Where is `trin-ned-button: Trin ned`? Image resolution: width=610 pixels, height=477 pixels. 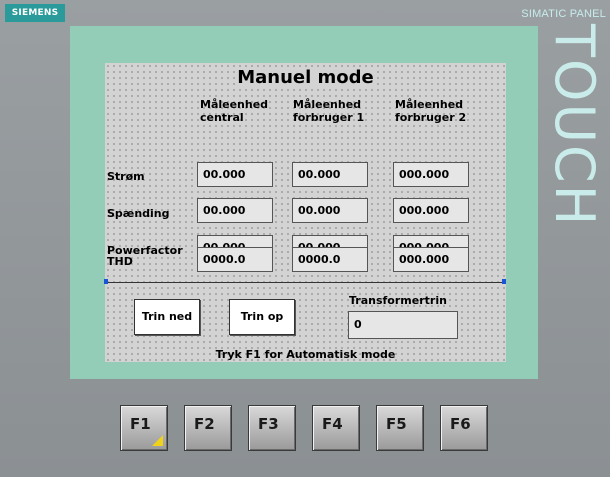 trin-ned-button: Trin ned is located at coordinates (167, 317).